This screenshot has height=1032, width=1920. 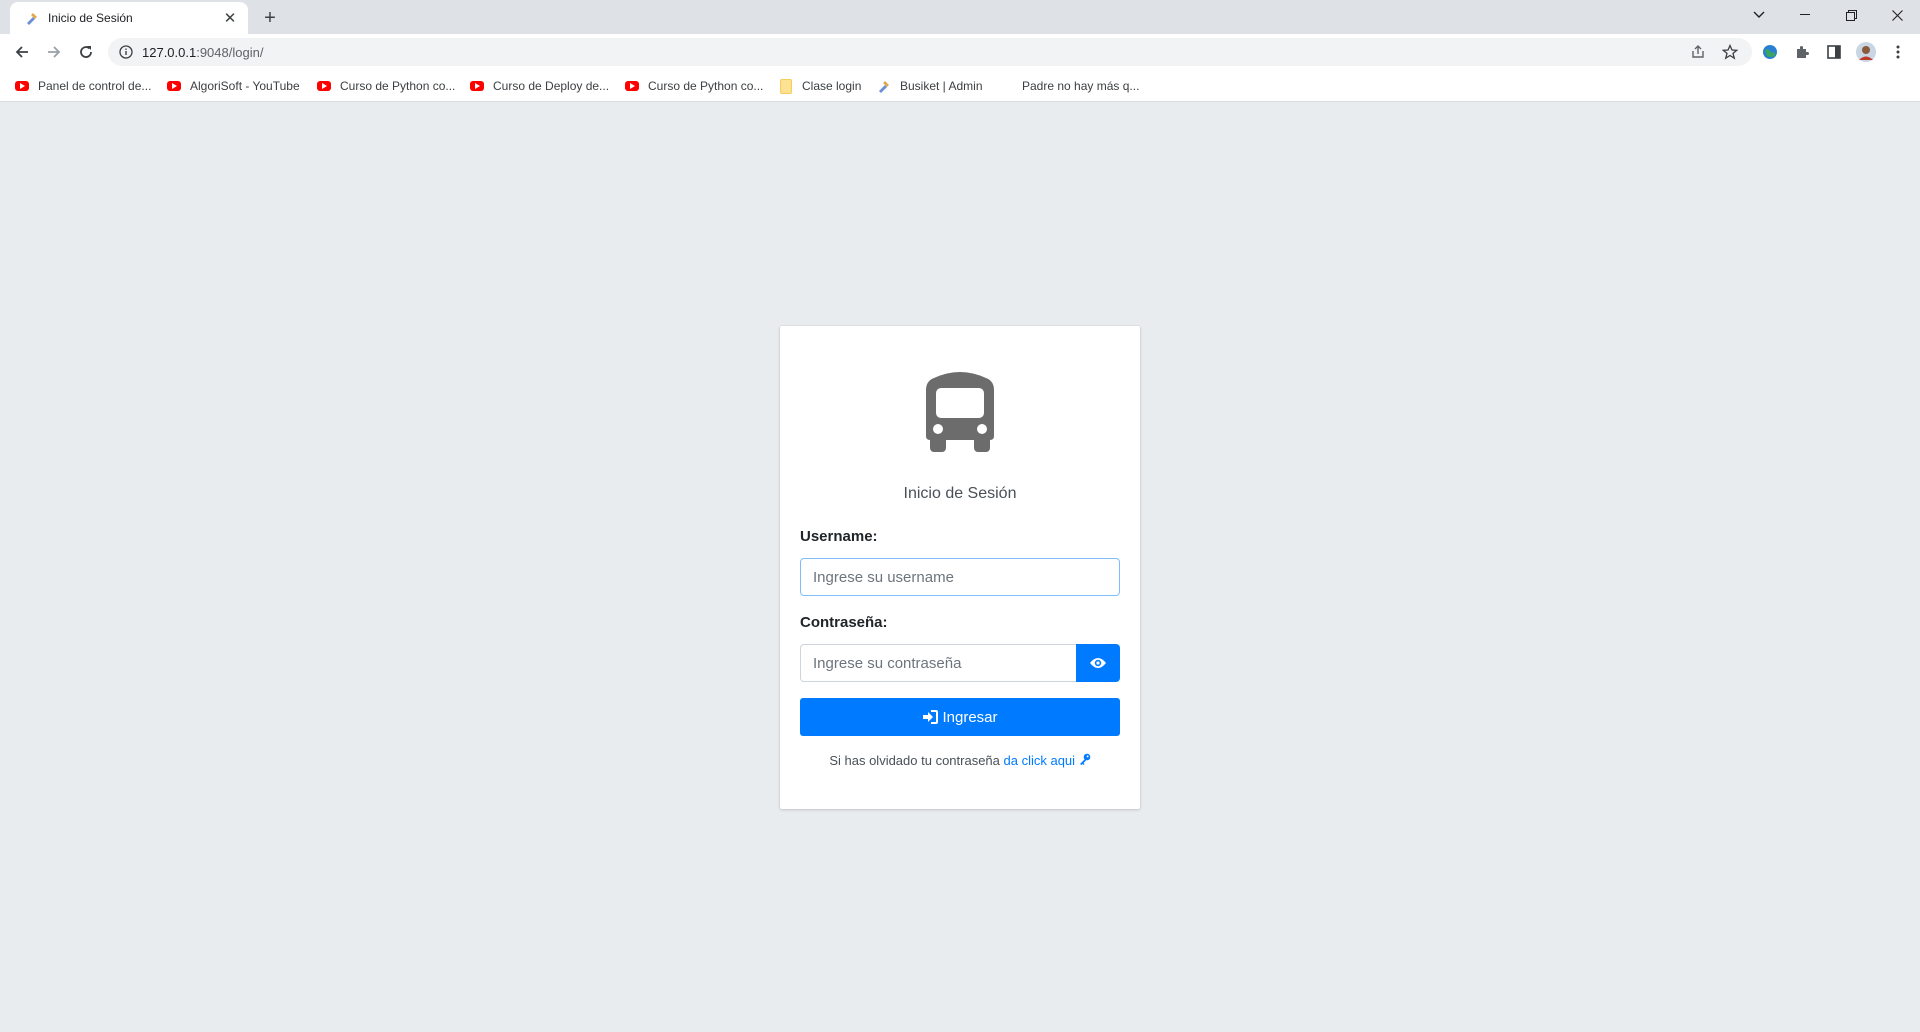 What do you see at coordinates (960, 577) in the screenshot?
I see `username-input` at bounding box center [960, 577].